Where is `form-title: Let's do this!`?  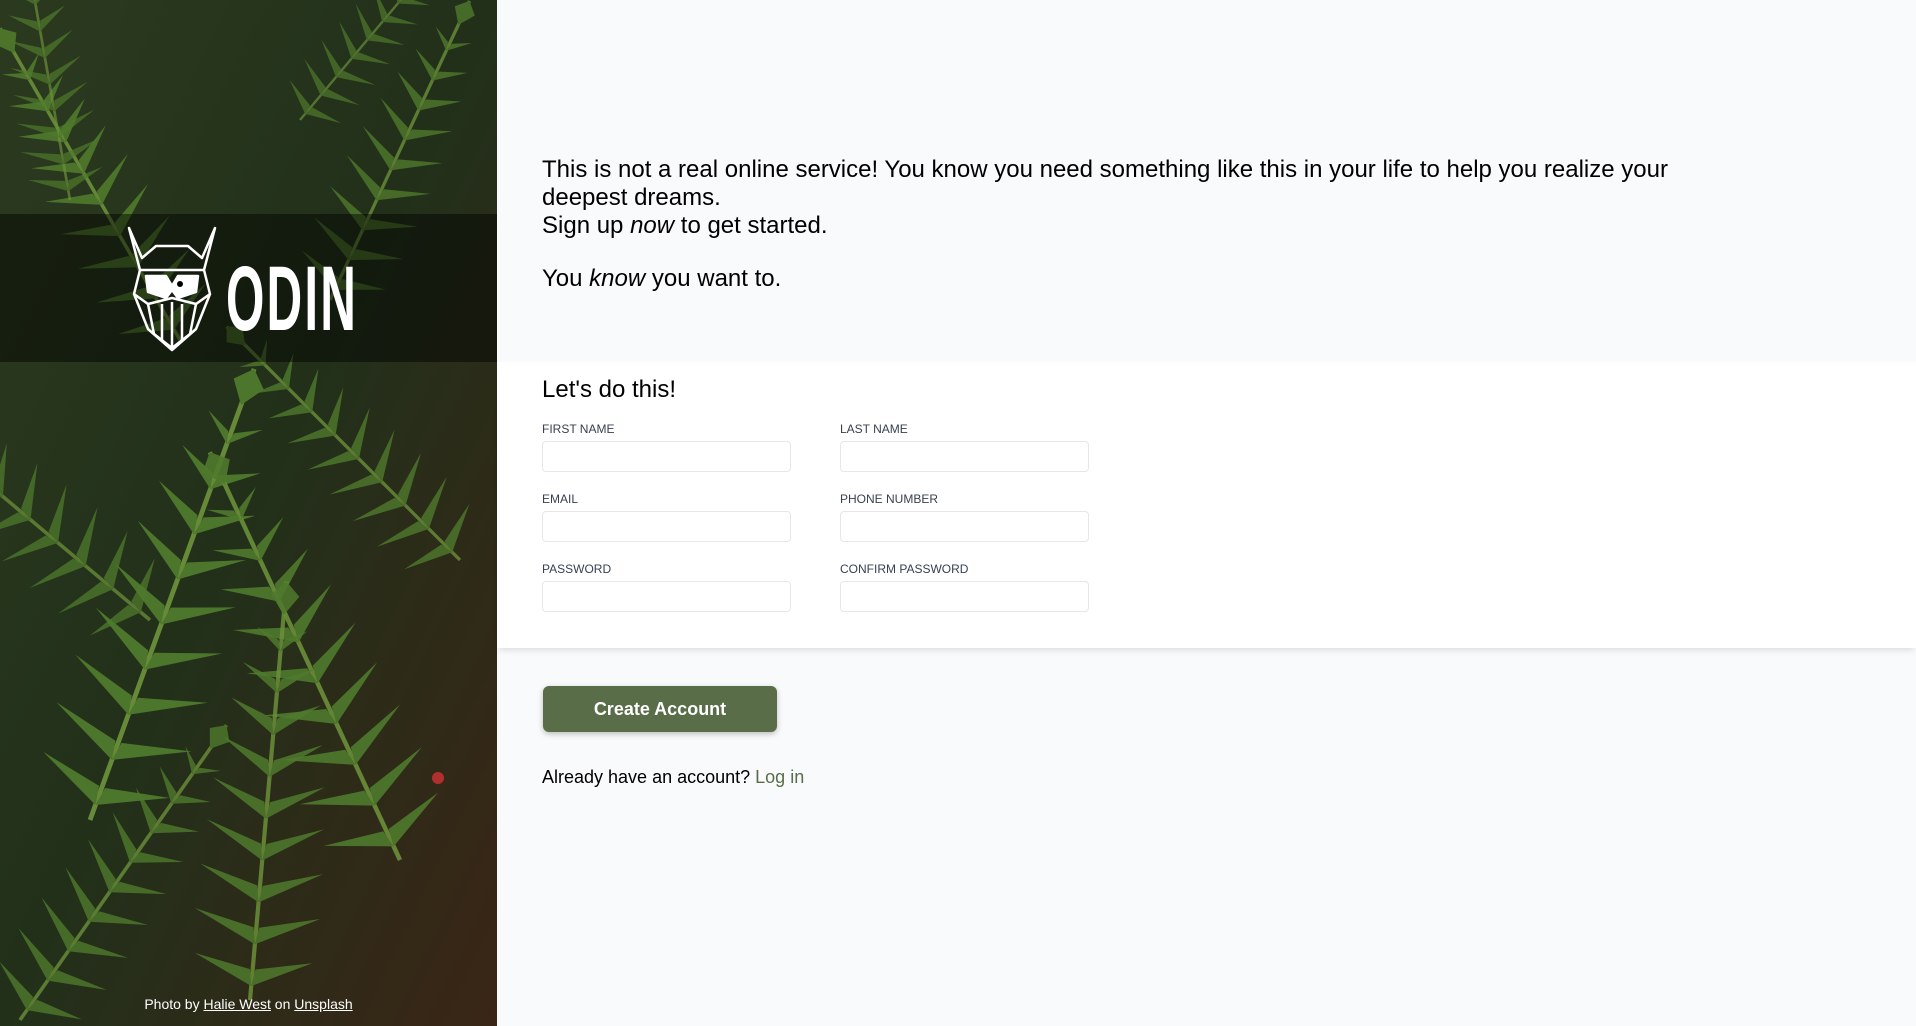 form-title: Let's do this! is located at coordinates (609, 389).